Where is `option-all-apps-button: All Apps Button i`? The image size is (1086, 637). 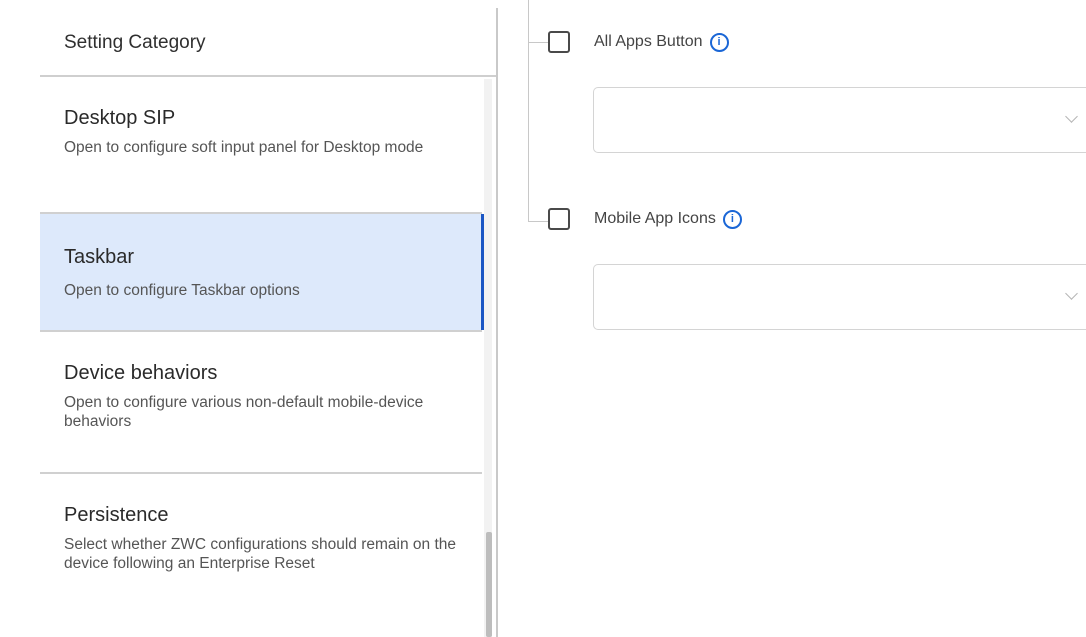
option-all-apps-button: All Apps Button i is located at coordinates (638, 42).